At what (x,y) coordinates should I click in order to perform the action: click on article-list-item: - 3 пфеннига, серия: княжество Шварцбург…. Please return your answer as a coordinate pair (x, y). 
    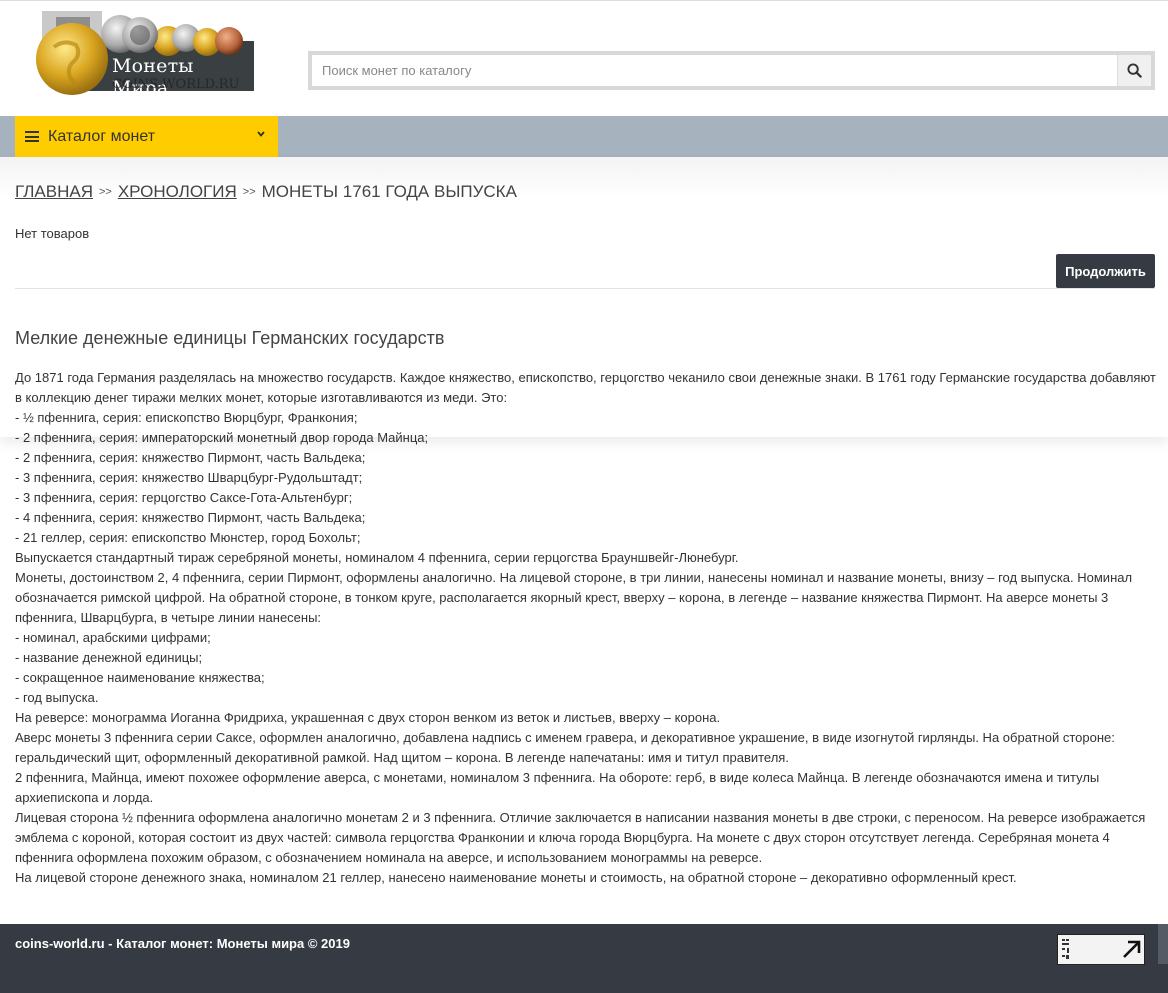
    Looking at the image, I should click on (189, 477).